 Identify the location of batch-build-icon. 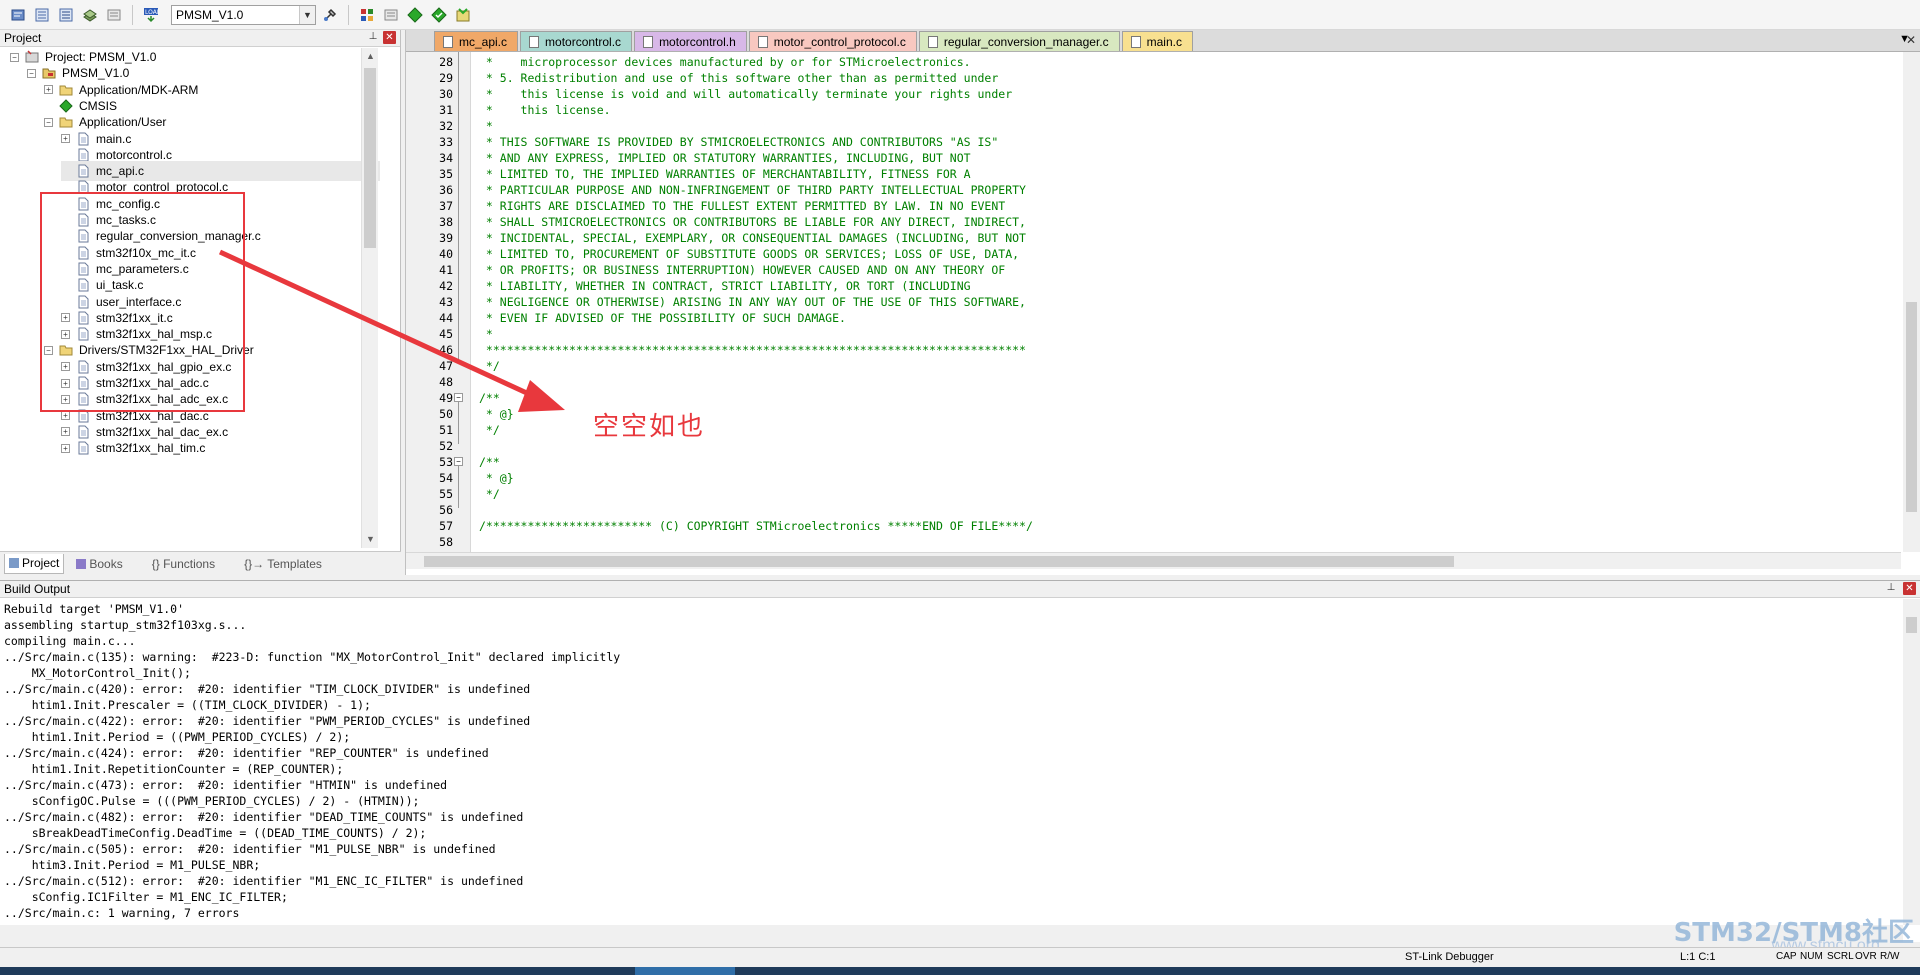
(90, 15).